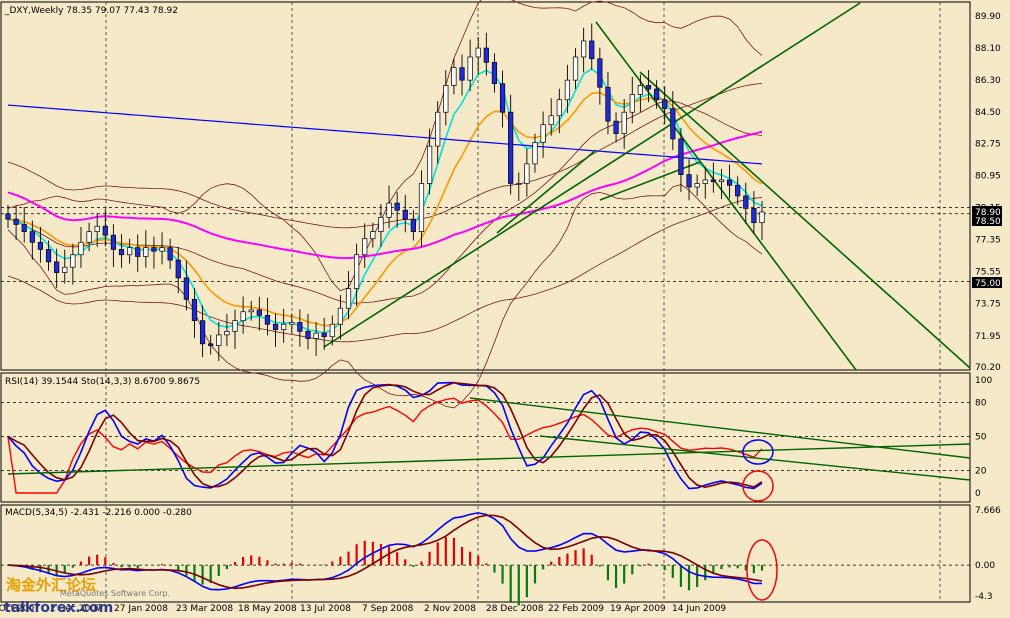  I want to click on level-tag: 75.00, so click(988, 284).